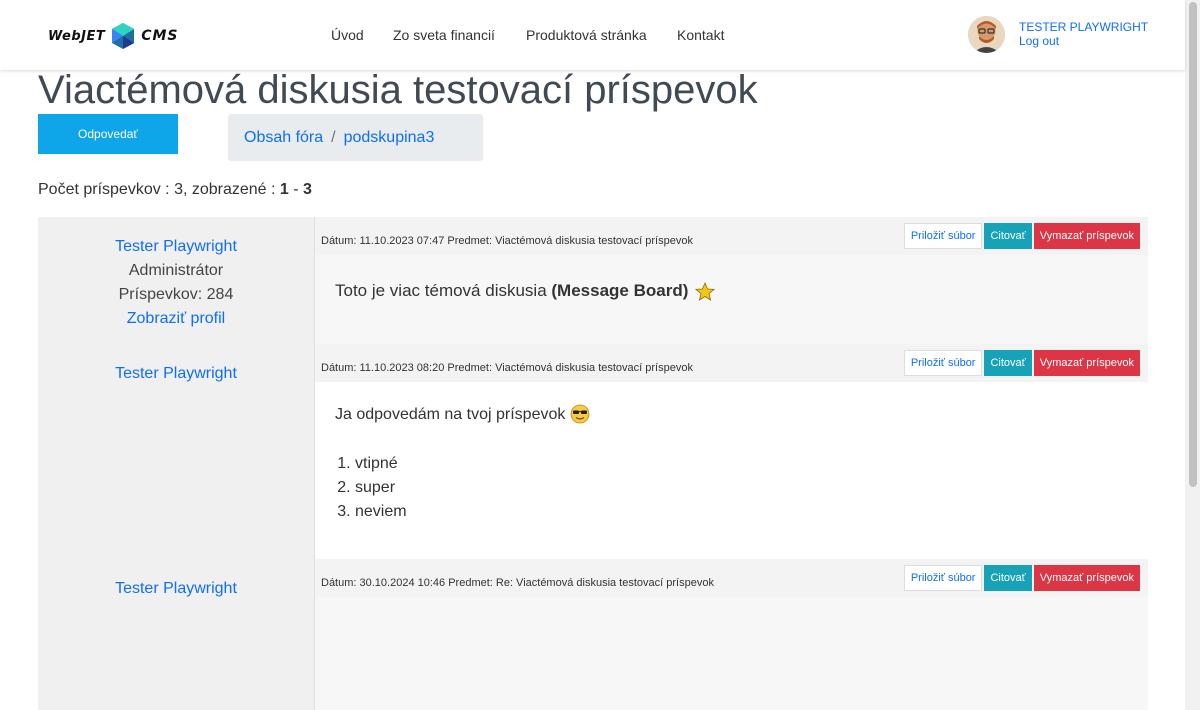  I want to click on sunglasses-emoji-icon, so click(580, 414).